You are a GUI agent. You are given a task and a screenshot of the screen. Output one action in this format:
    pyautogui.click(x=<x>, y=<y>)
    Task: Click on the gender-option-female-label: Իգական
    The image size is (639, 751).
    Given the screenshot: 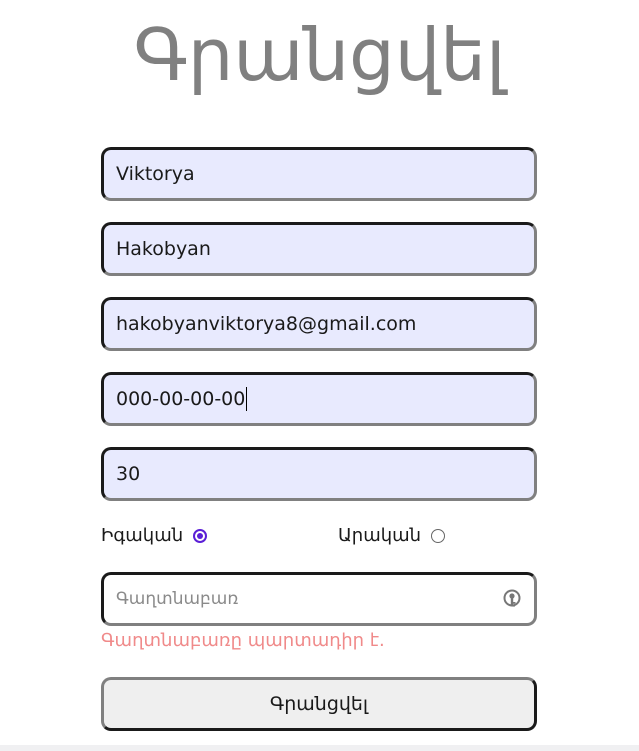 What is the action you would take?
    pyautogui.click(x=142, y=535)
    